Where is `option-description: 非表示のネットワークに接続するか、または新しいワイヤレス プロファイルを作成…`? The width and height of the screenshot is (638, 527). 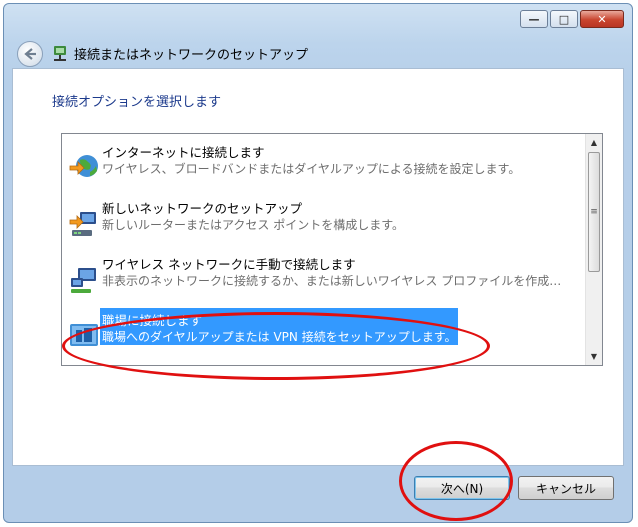
option-description: 非表示のネットワークに接続するか、または新しいワイヤレス プロファイルを作成… is located at coordinates (332, 281).